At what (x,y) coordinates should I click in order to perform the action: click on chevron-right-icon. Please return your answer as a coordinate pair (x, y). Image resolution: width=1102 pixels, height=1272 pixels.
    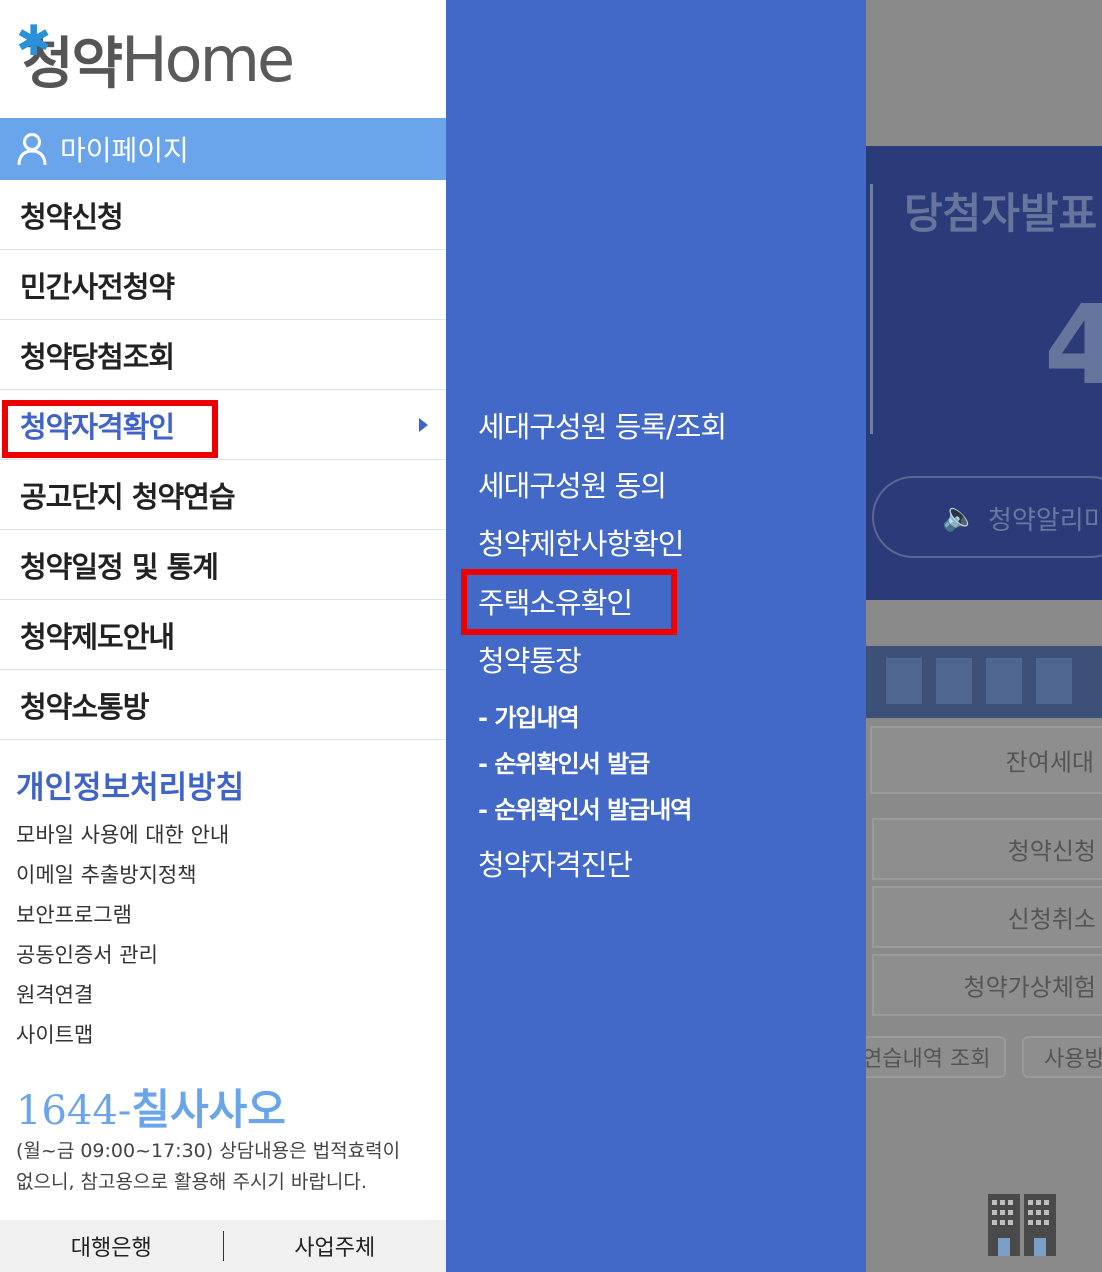
    Looking at the image, I should click on (423, 424).